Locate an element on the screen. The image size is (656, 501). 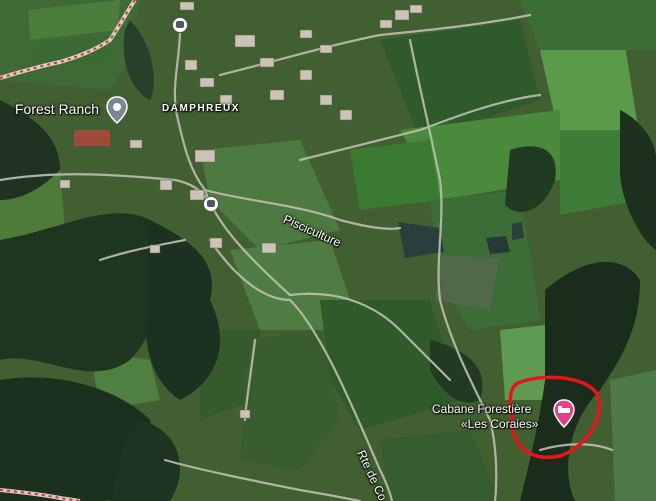
hotel-bed-pin-icon is located at coordinates (564, 414).